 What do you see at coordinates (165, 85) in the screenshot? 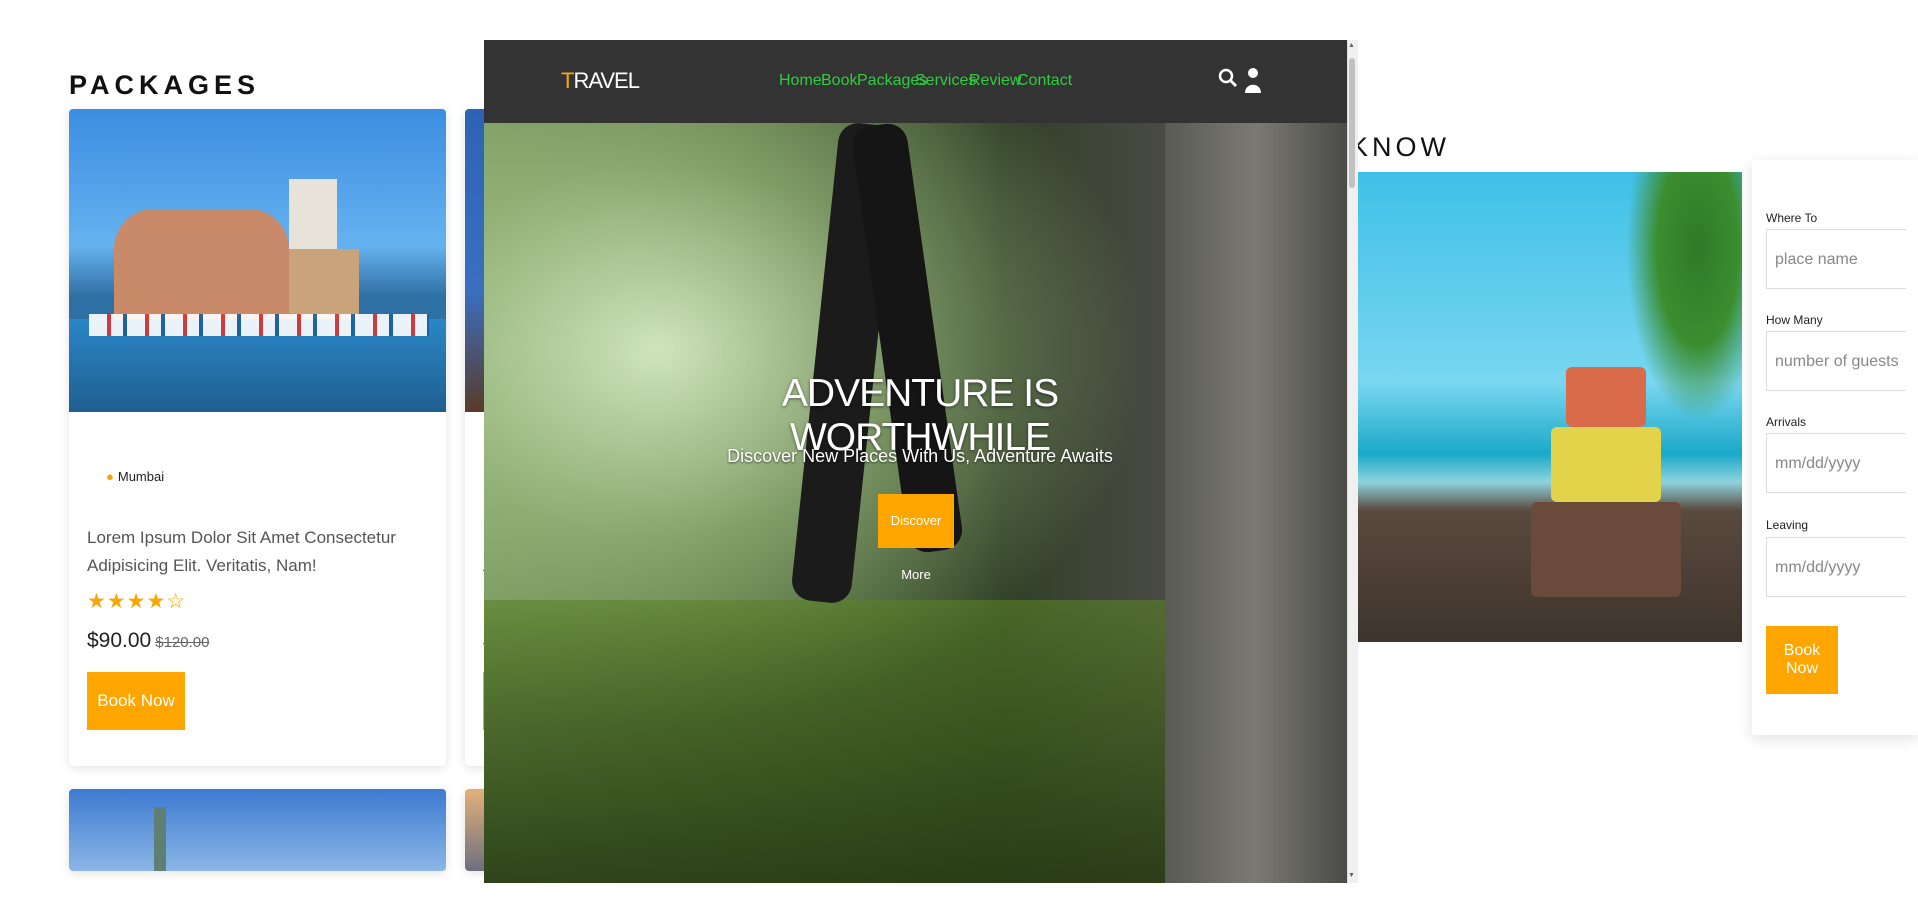
I see `packages-heading: PACKAGES` at bounding box center [165, 85].